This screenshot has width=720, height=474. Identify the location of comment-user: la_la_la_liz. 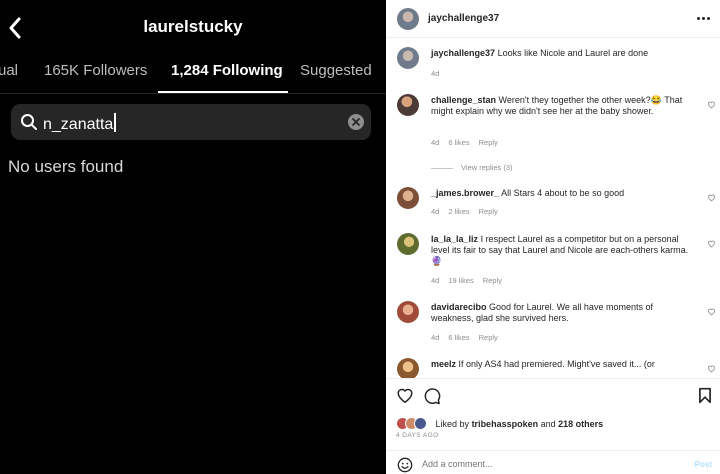
(454, 239).